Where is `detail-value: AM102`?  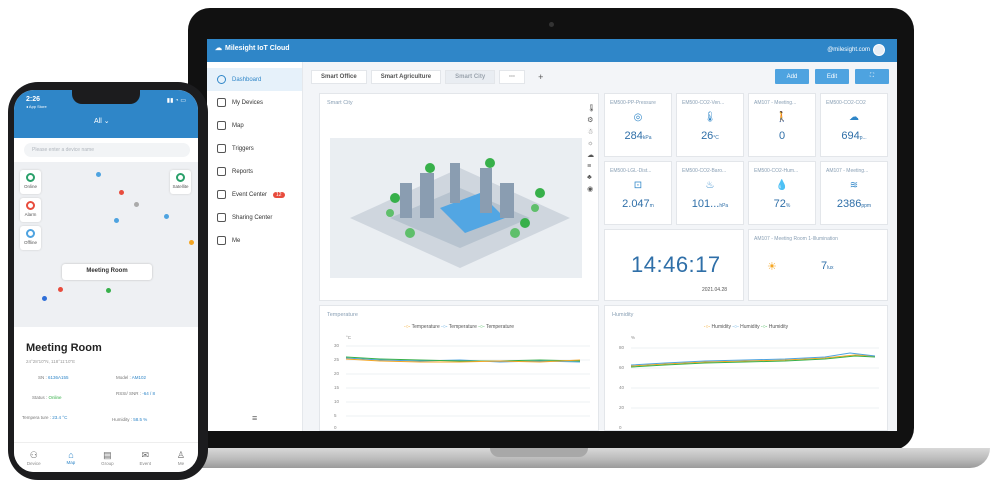
detail-value: AM102 is located at coordinates (139, 377).